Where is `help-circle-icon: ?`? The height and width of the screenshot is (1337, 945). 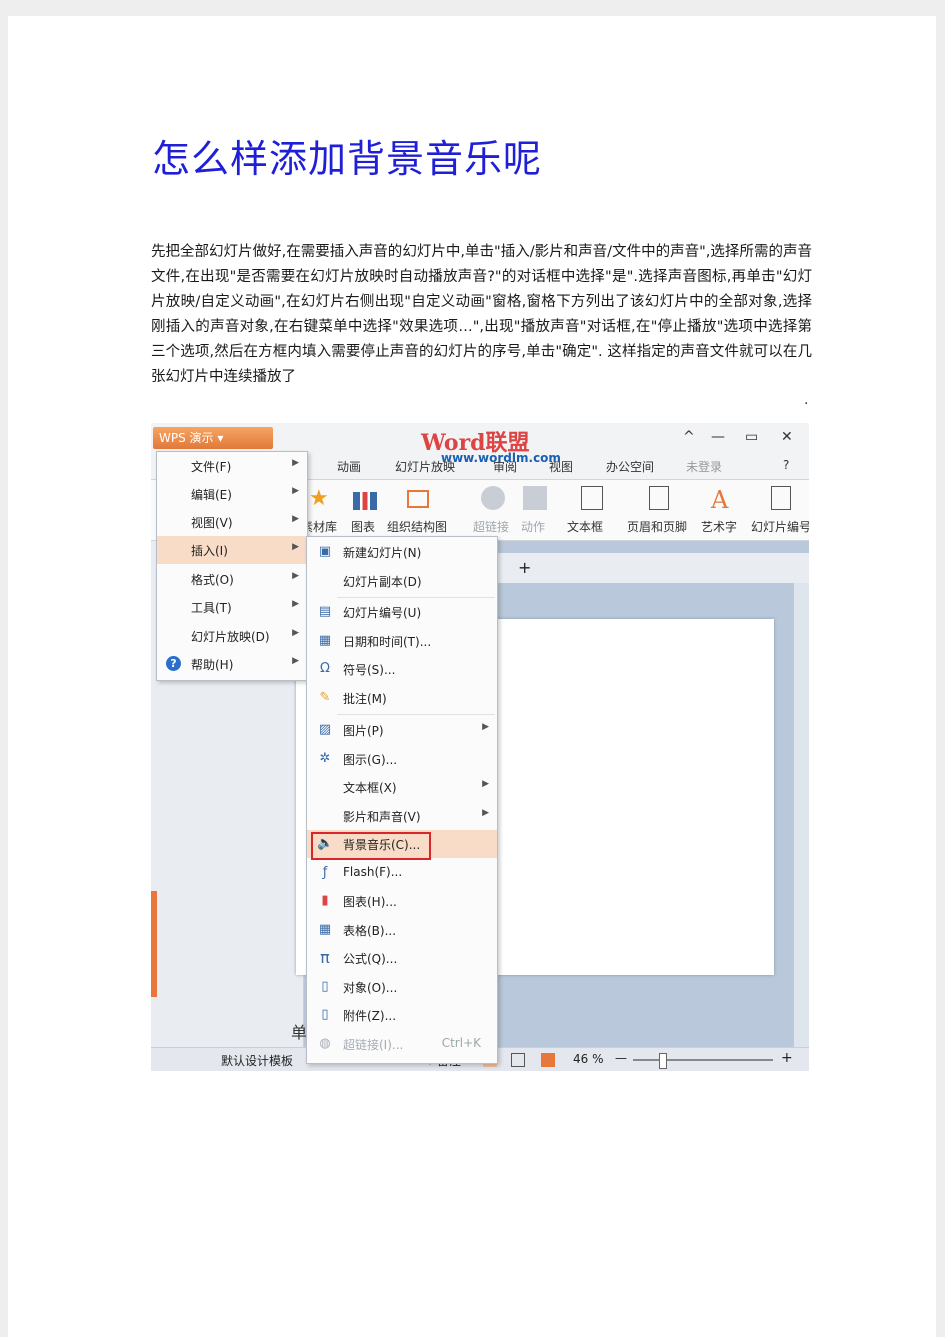
help-circle-icon: ? is located at coordinates (173, 663).